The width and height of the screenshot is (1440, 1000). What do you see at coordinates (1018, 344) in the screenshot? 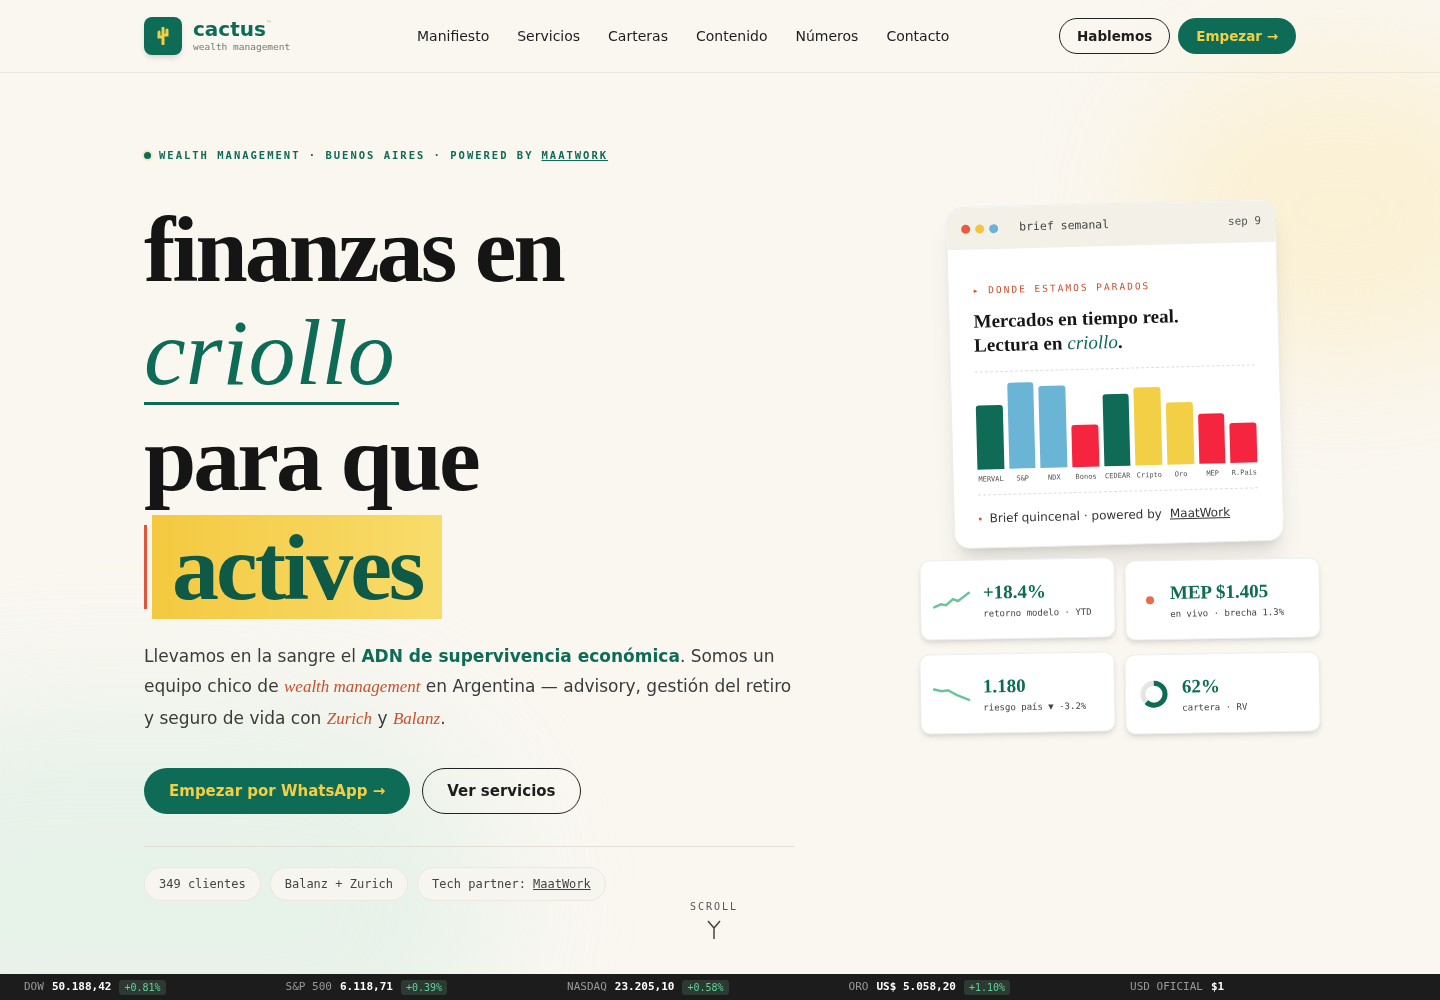
I see `card-heading: Lectura en` at bounding box center [1018, 344].